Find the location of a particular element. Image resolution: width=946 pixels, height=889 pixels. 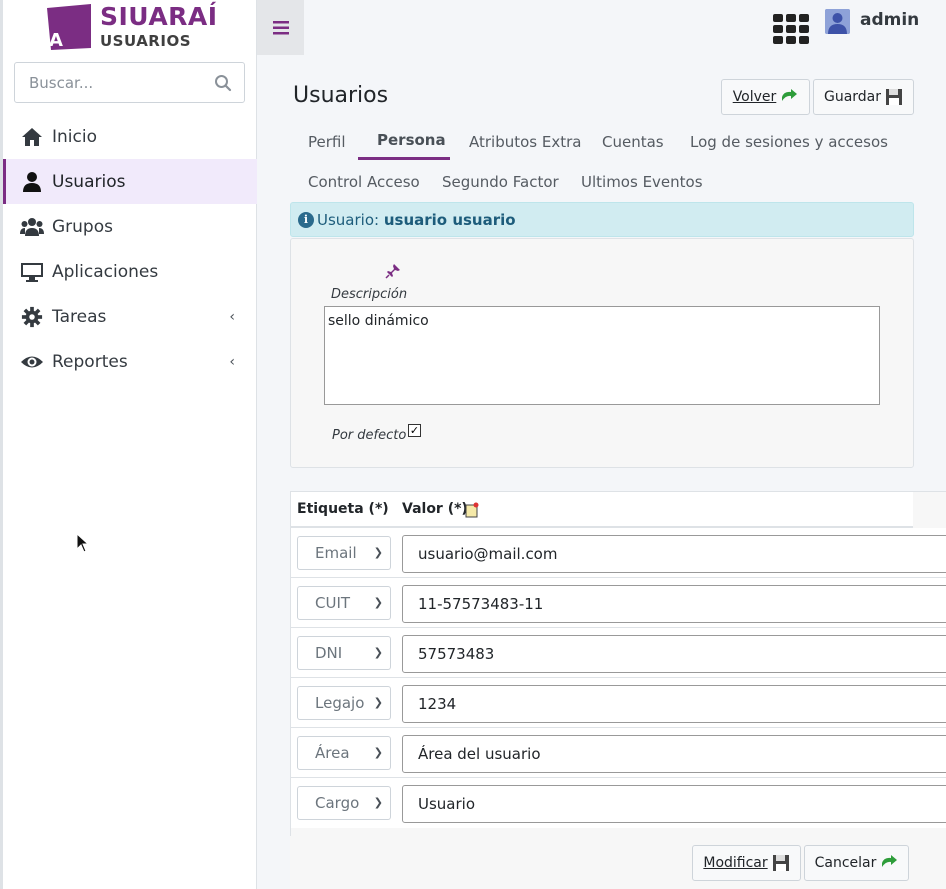

sidebar-item-aplicaciones: Aplicaciones is located at coordinates (130, 271).